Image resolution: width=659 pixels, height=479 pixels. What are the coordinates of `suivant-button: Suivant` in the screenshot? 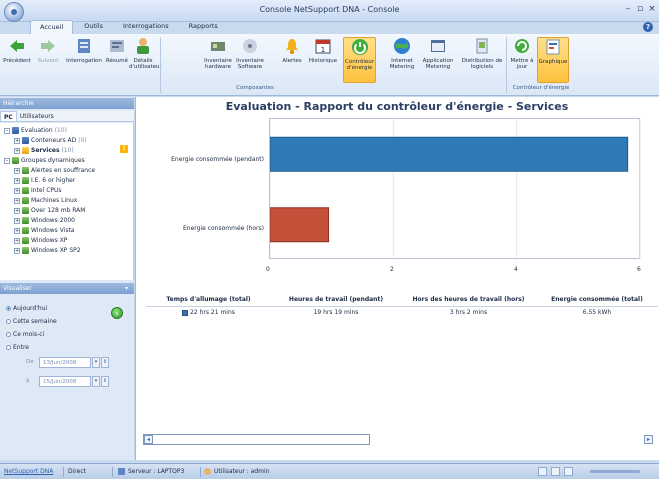 It's located at (48, 60).